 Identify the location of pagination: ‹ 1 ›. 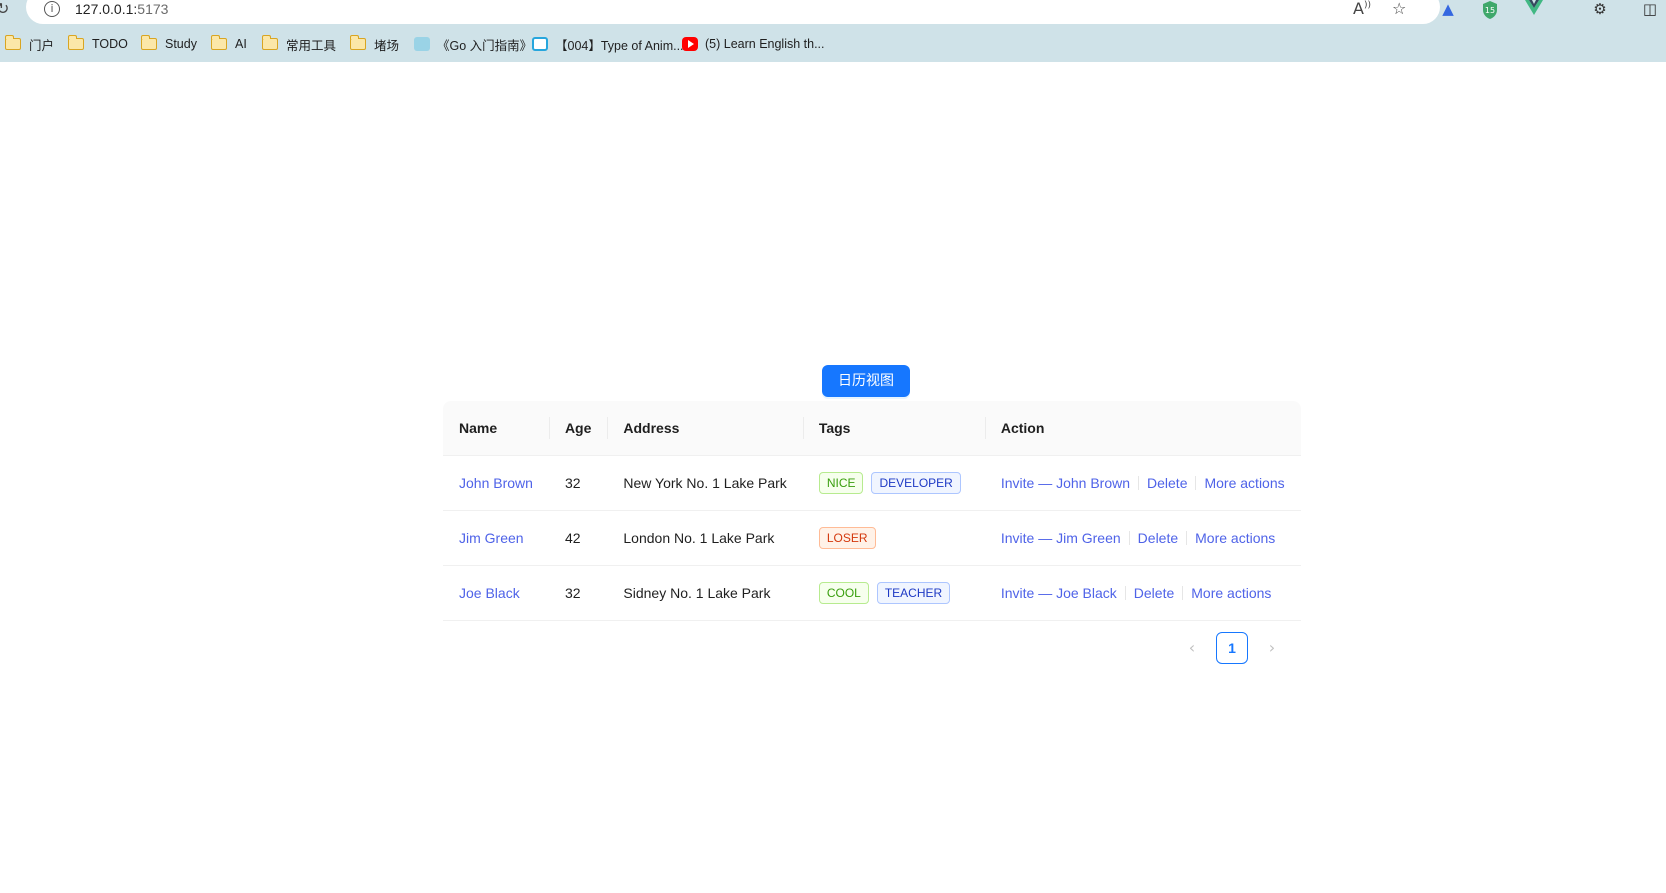
(1232, 648).